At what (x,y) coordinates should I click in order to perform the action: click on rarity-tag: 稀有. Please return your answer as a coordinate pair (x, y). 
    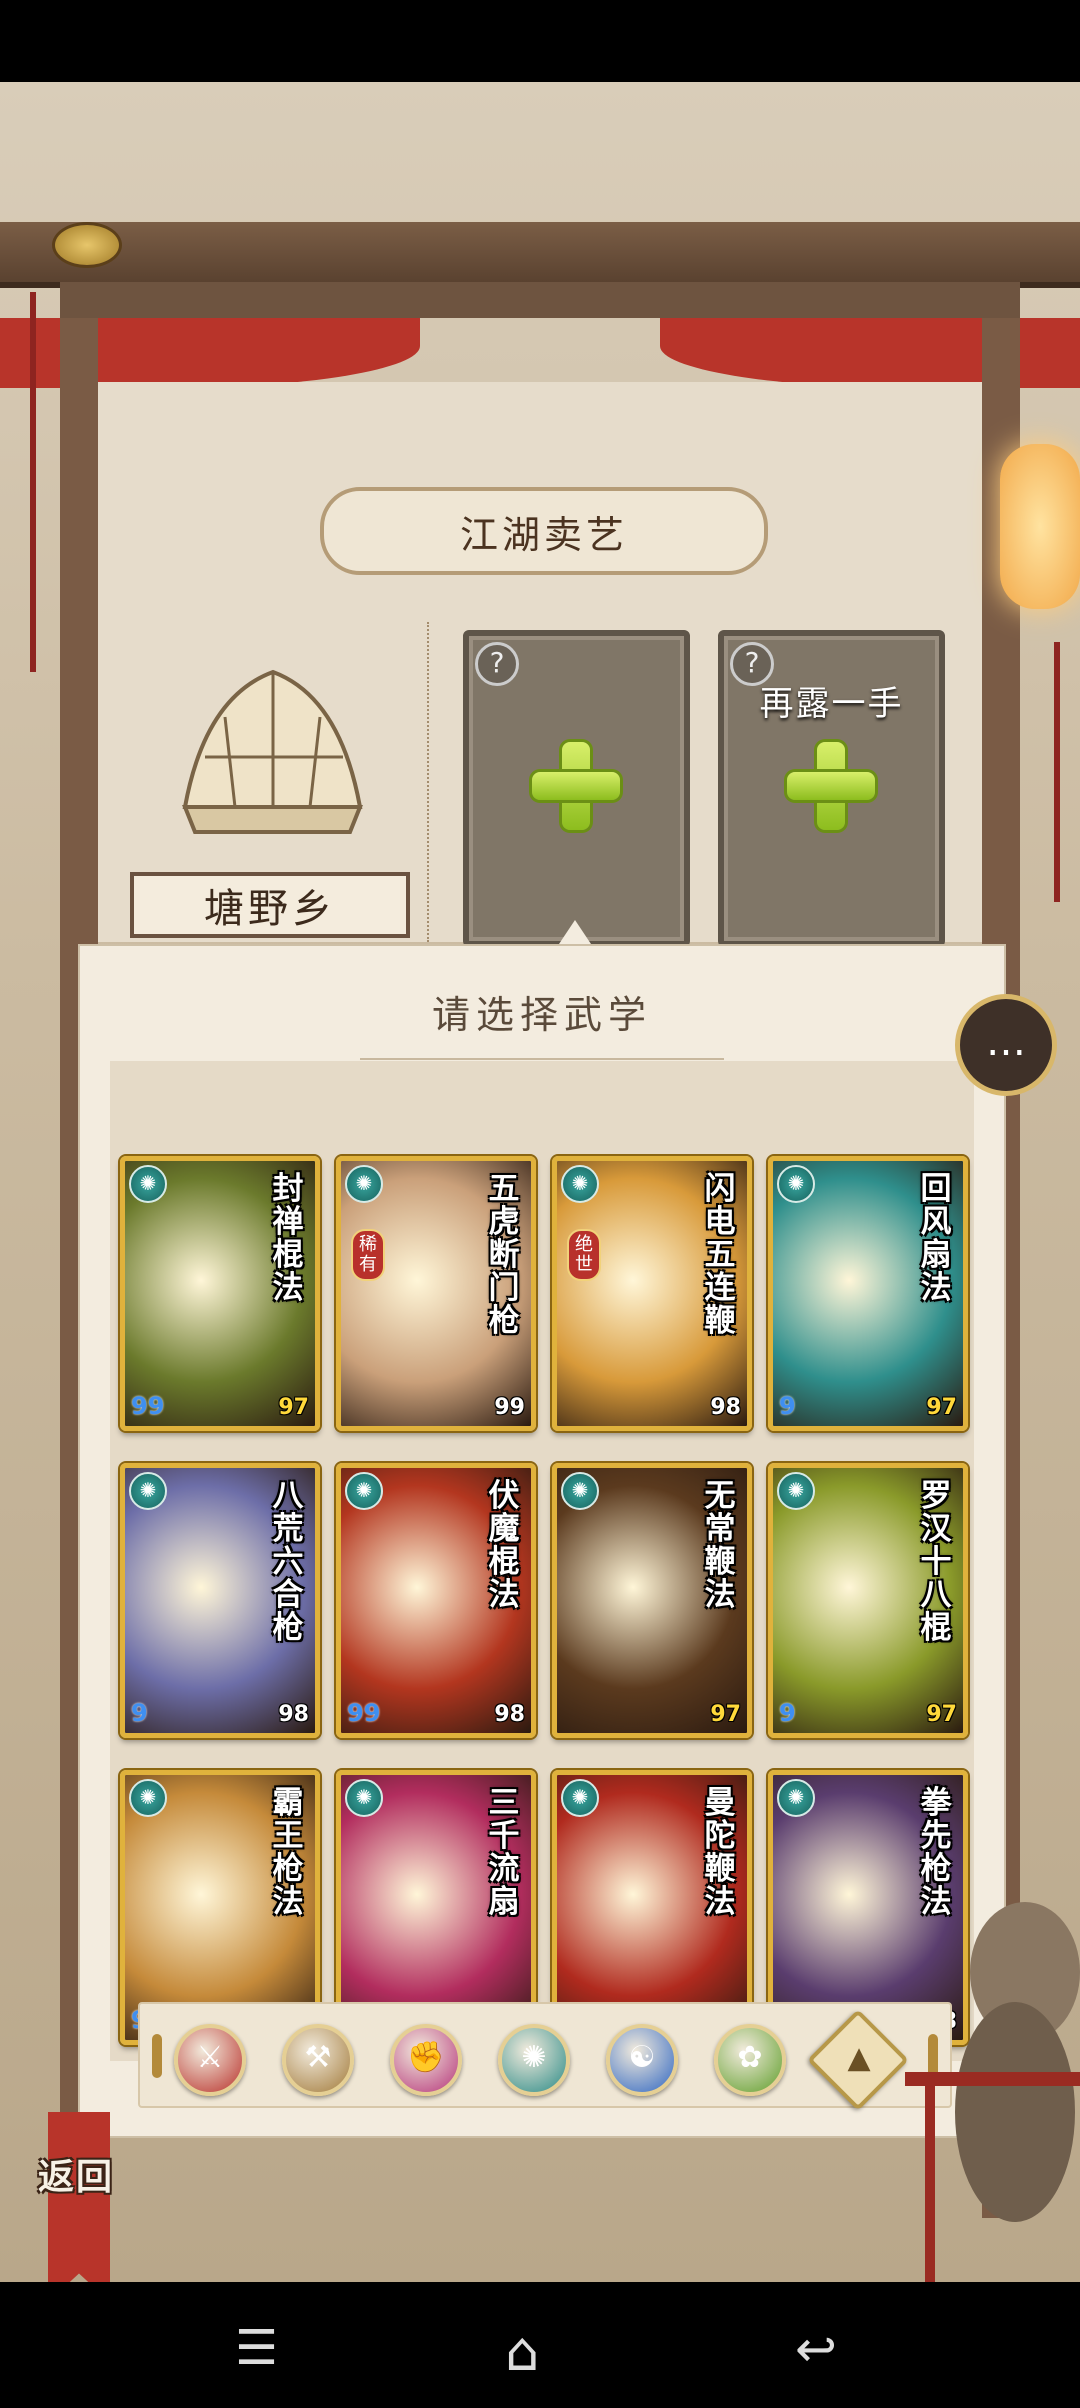
    Looking at the image, I should click on (368, 1255).